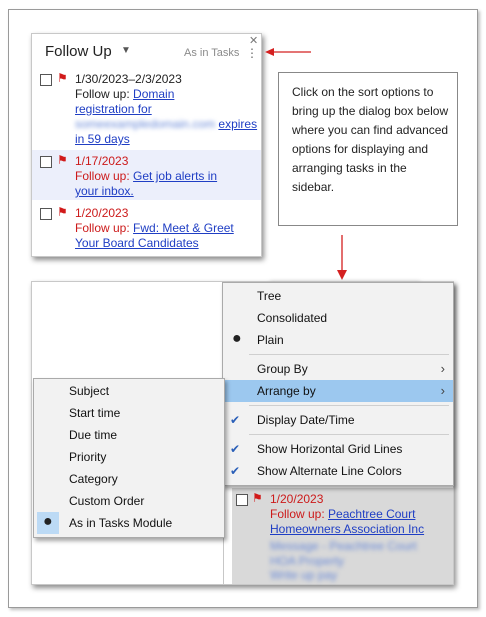 This screenshot has width=486, height=617. Describe the element at coordinates (338, 318) in the screenshot. I see `menu-item-consolidated: Consolidated` at that location.